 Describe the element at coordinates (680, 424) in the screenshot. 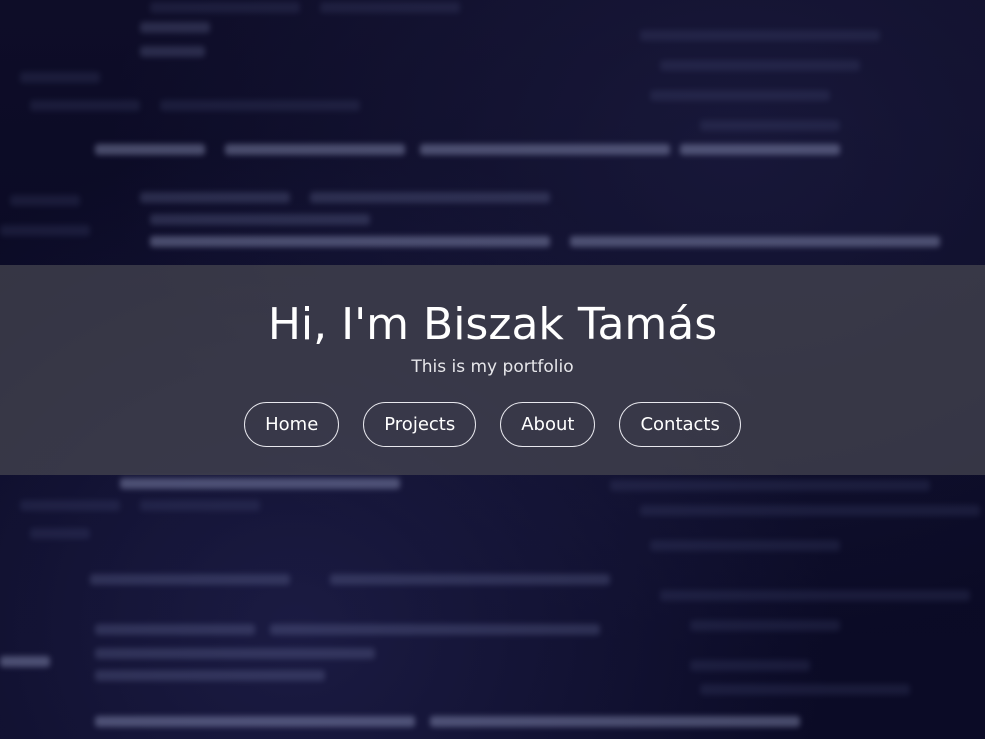

I see `nav-contacts-button: Contacts` at that location.